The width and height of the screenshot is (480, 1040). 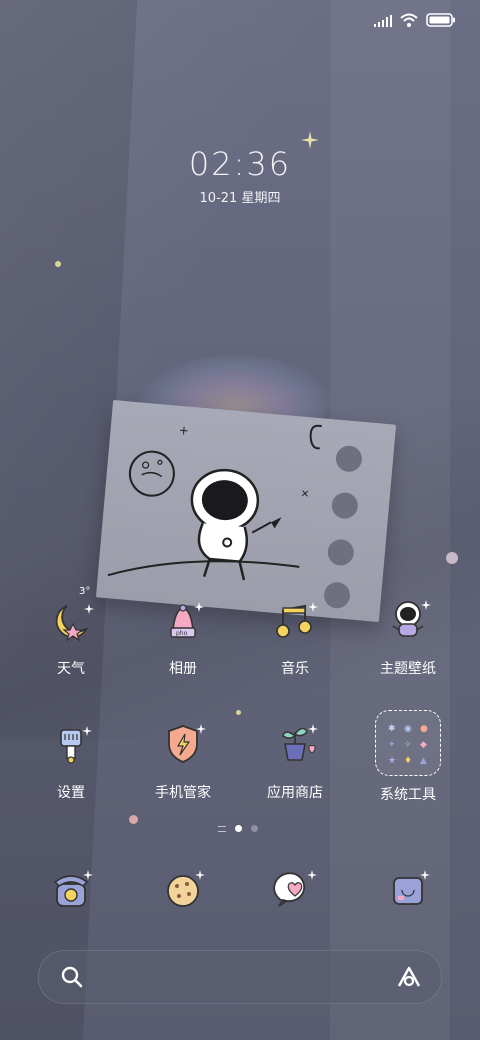 I want to click on clock-time: 02:36, so click(x=240, y=164).